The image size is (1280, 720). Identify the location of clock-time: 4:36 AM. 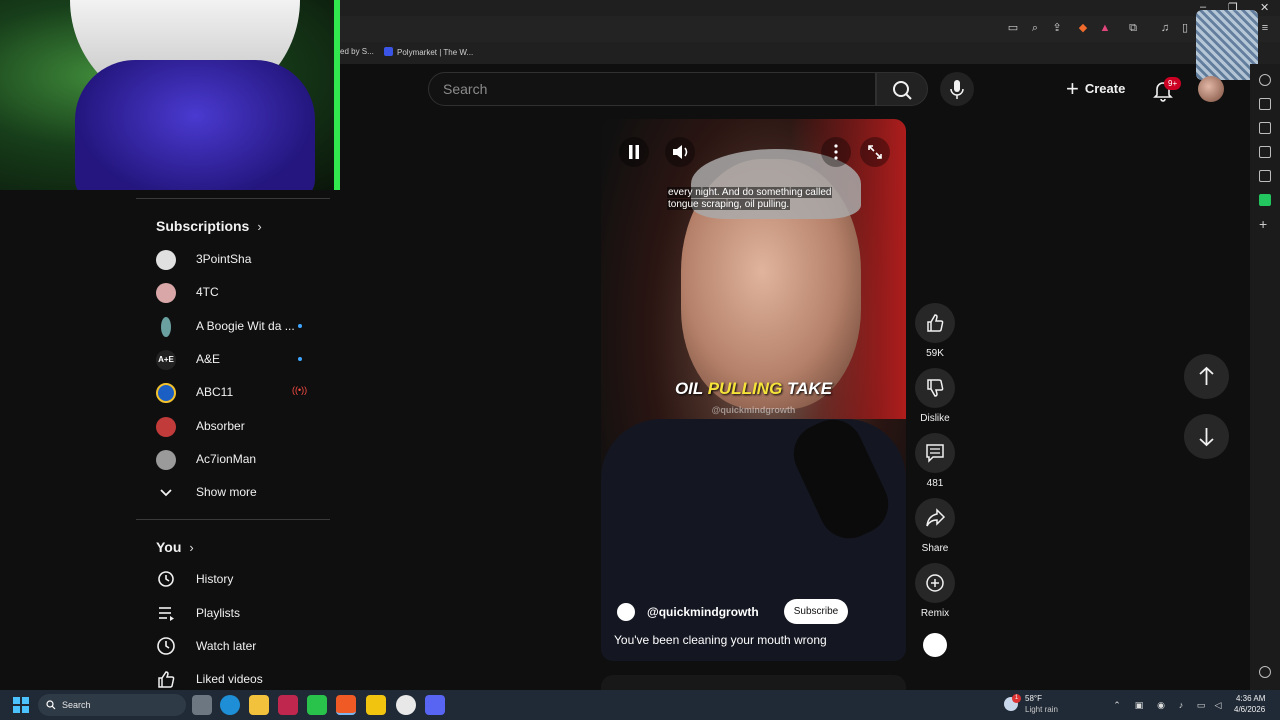
(1250, 698).